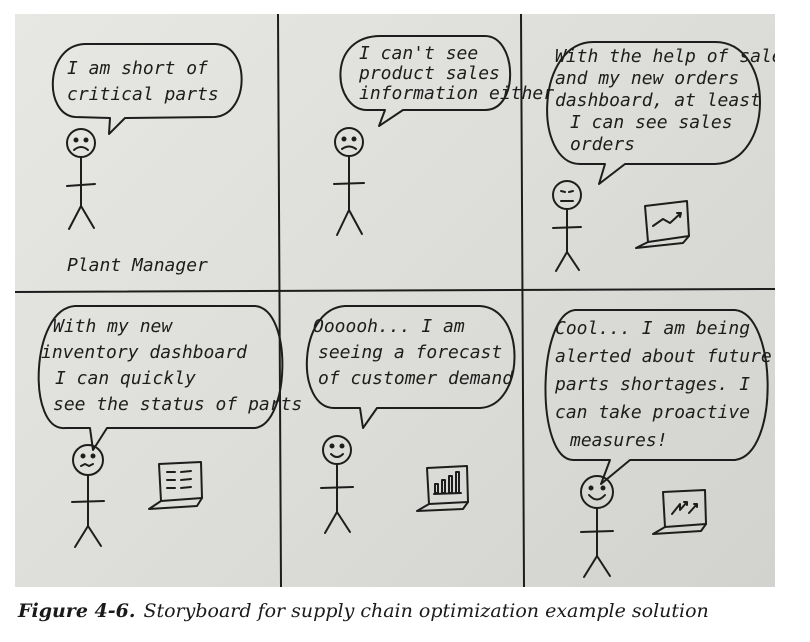 This screenshot has height=642, width=810. What do you see at coordinates (77, 611) in the screenshot?
I see `figure-caption-label: Figure 4-6.` at bounding box center [77, 611].